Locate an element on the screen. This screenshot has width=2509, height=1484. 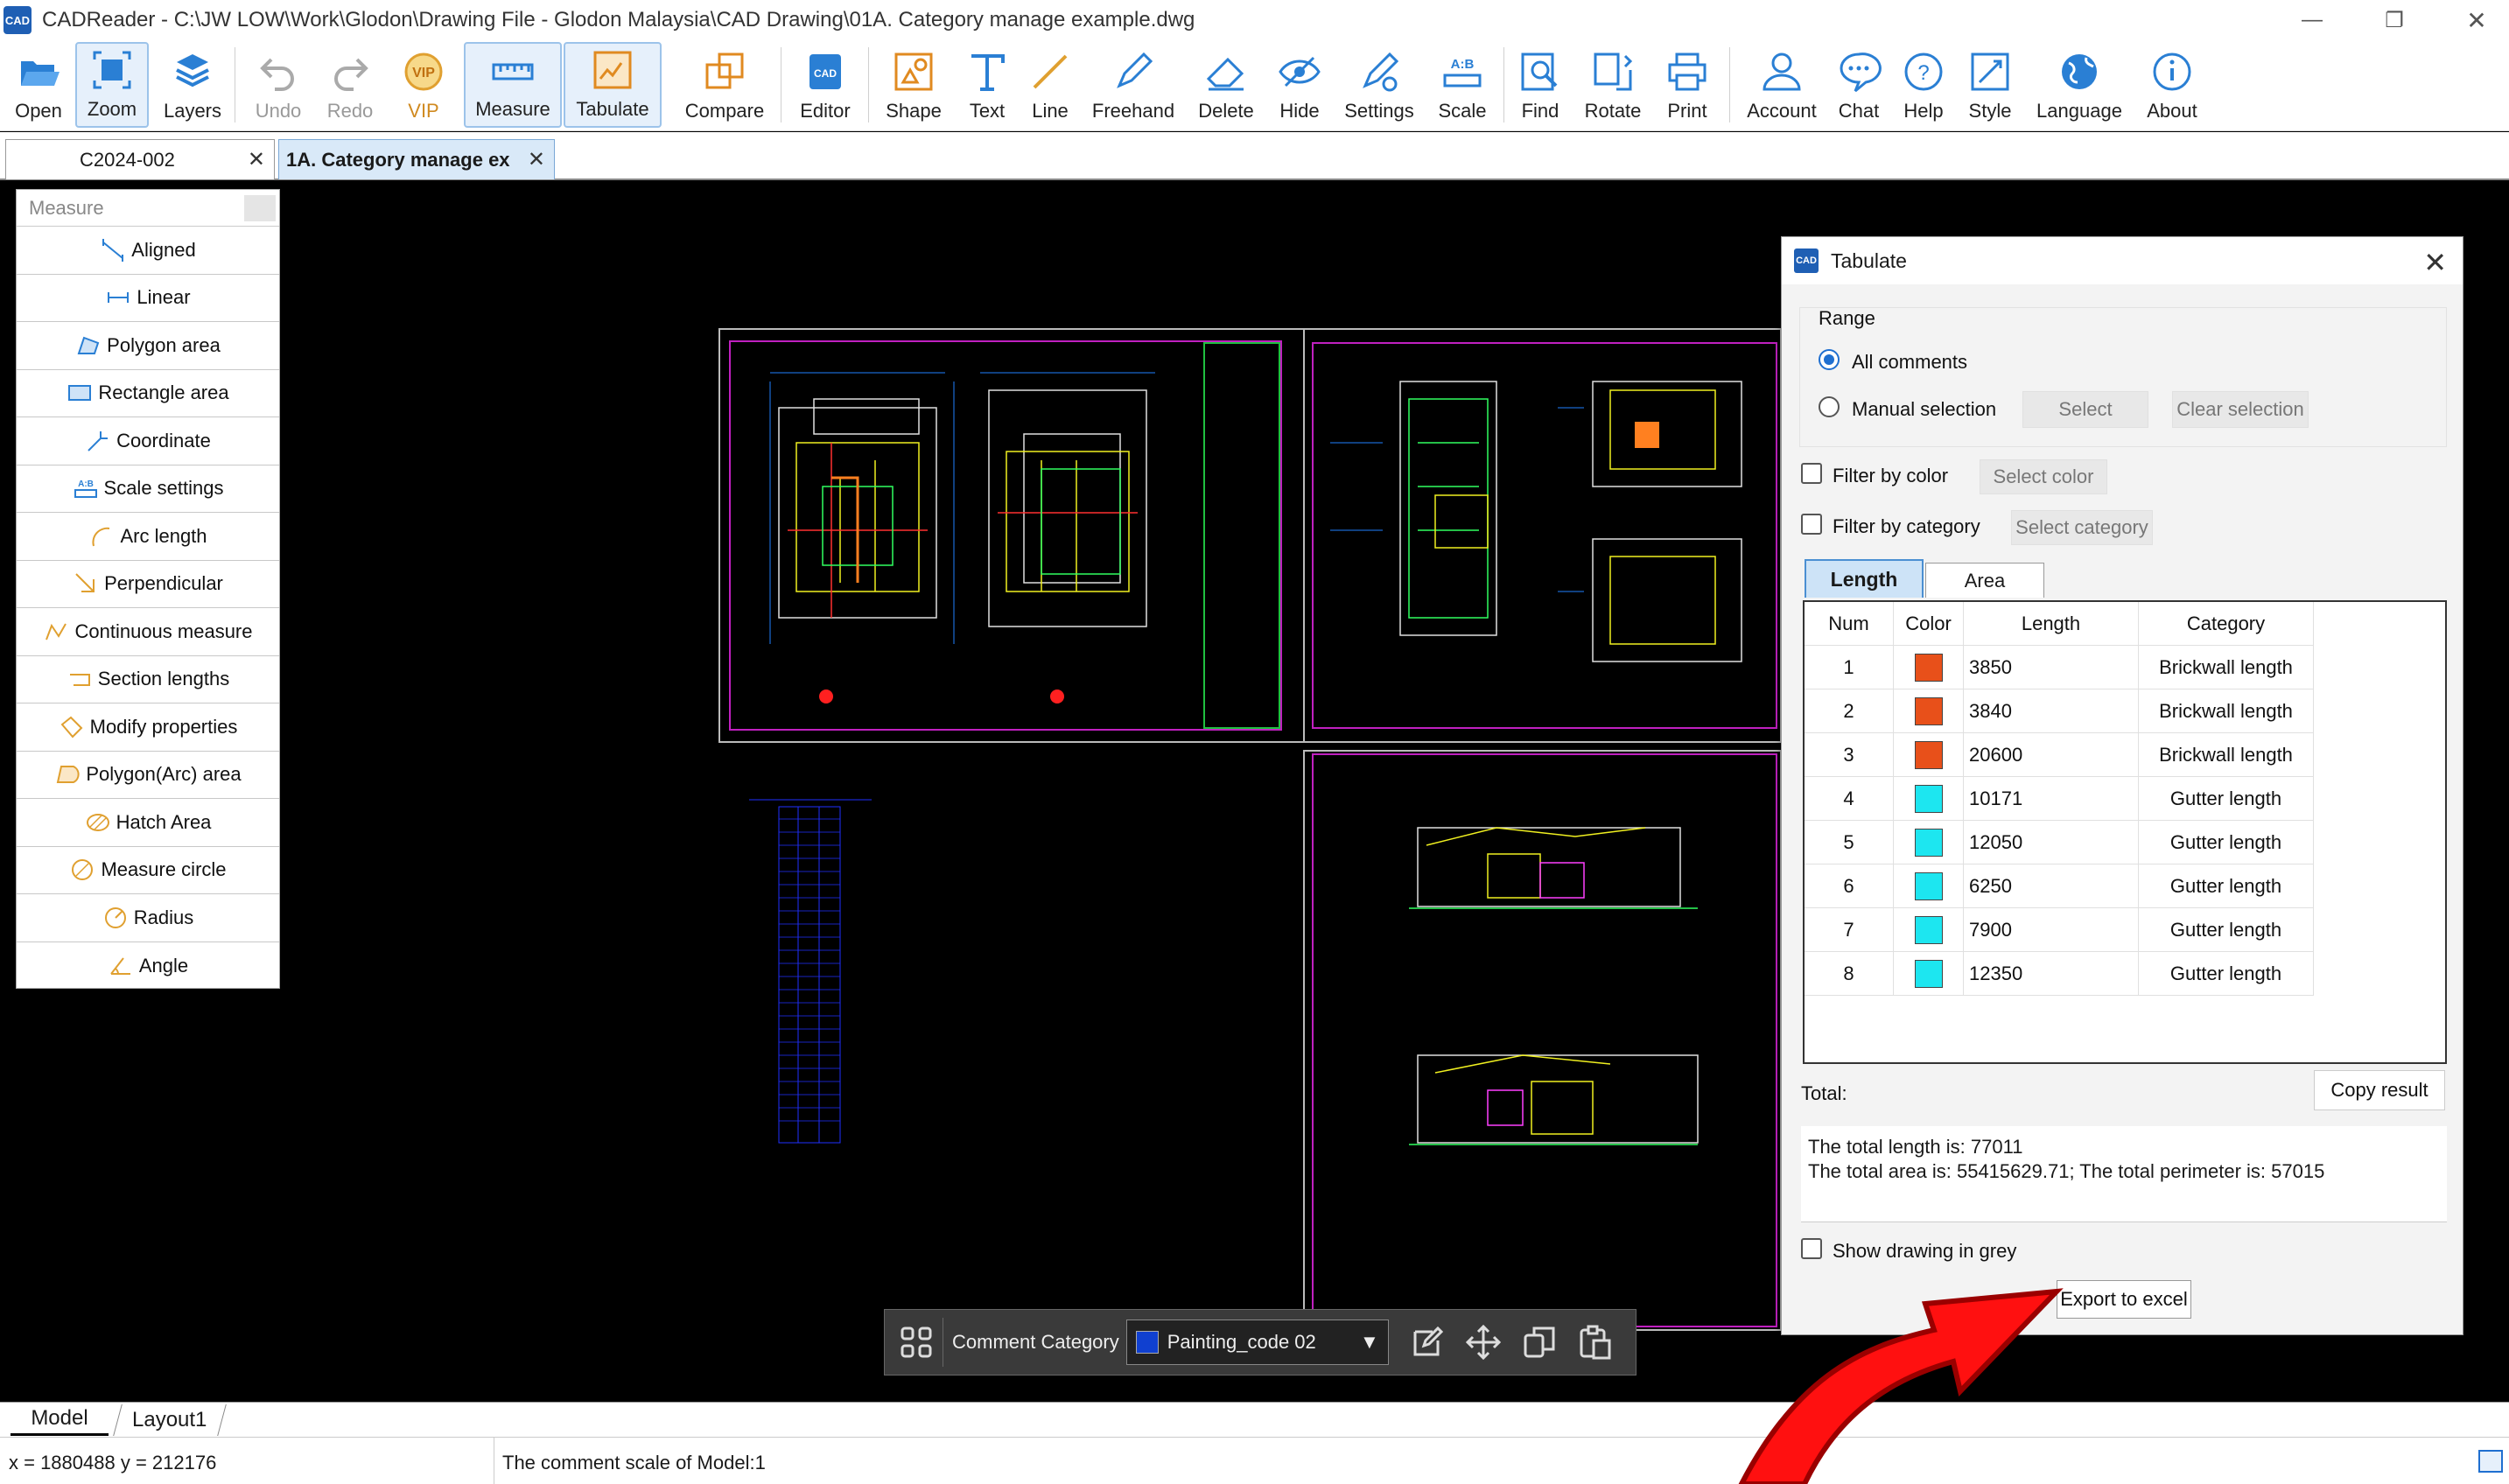
select-button: Select is located at coordinates (2085, 409).